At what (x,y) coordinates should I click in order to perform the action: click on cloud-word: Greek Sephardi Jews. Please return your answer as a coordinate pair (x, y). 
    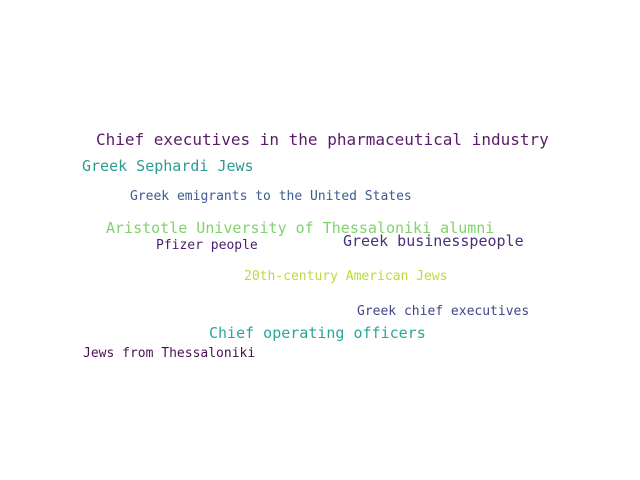
    Looking at the image, I should click on (168, 166).